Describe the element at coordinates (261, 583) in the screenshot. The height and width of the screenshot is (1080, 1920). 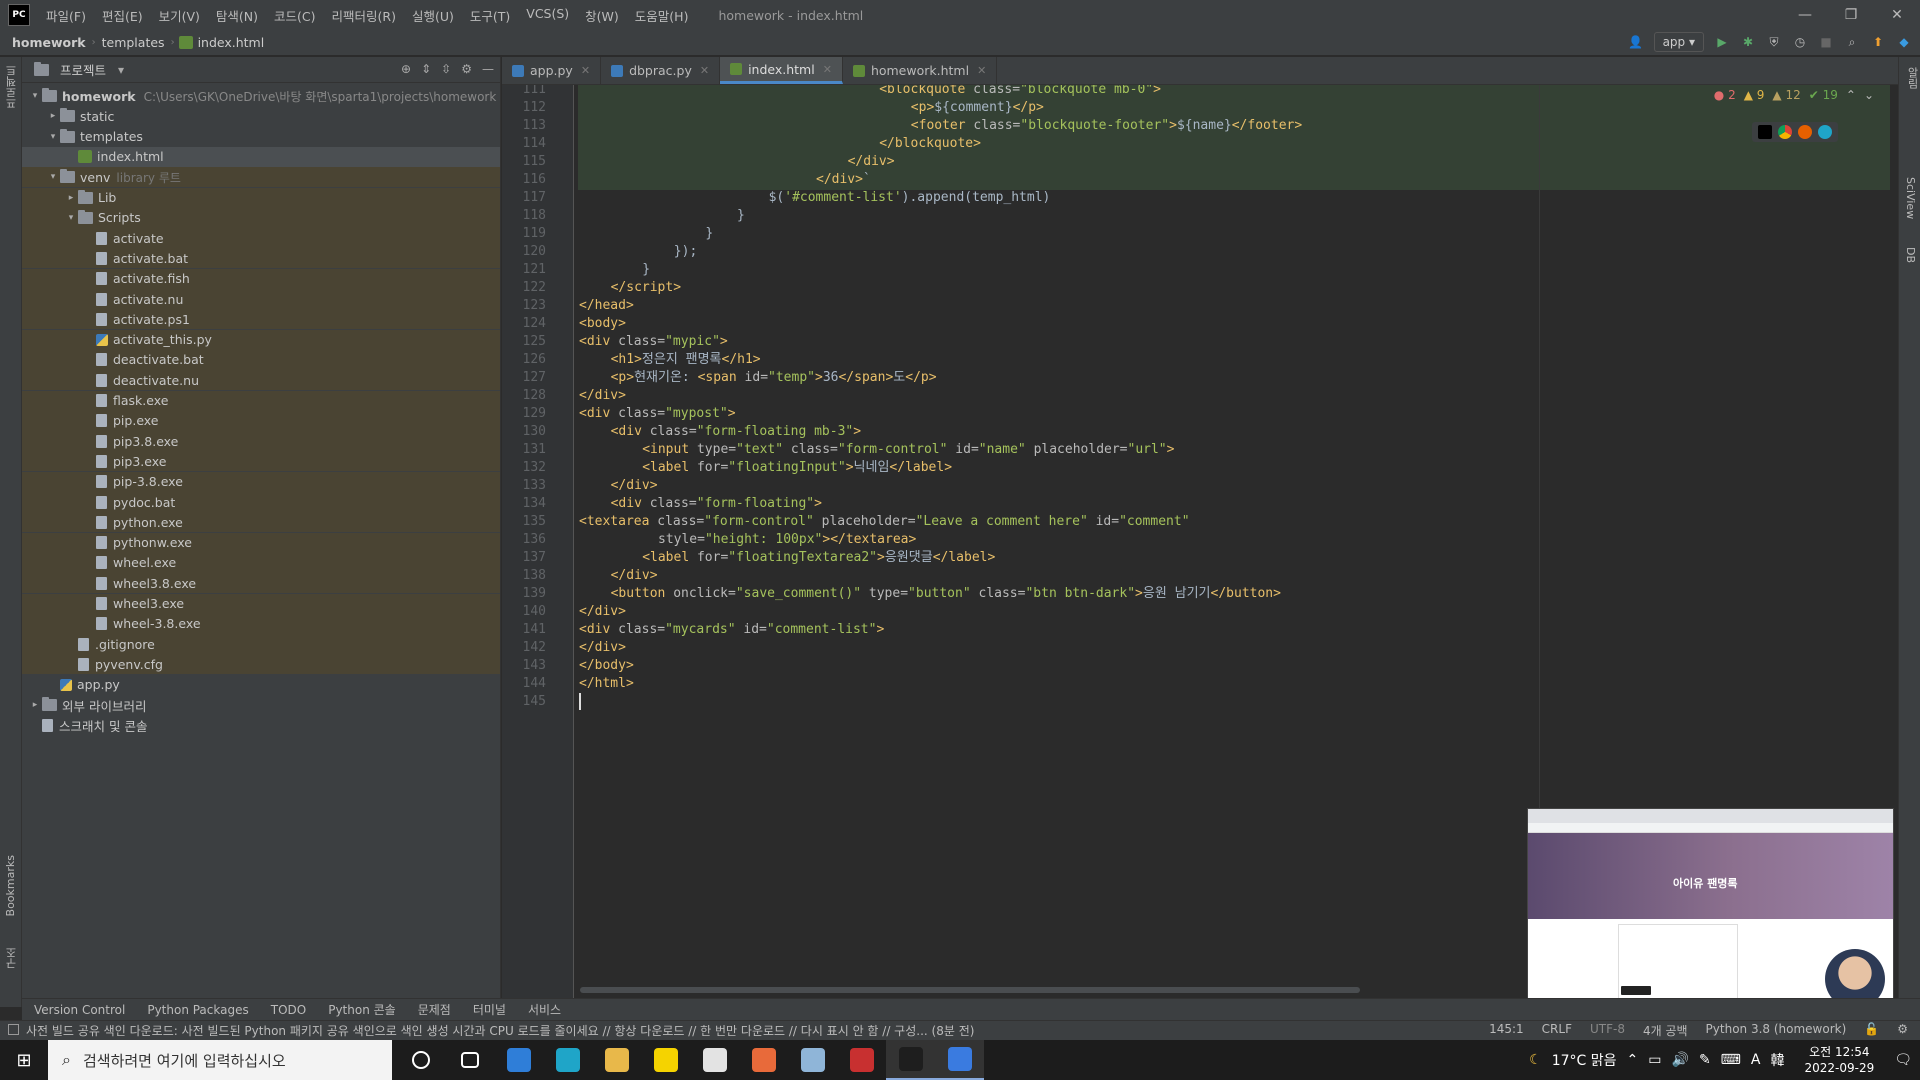
I see `tree-item: wheel3.8.exe` at that location.